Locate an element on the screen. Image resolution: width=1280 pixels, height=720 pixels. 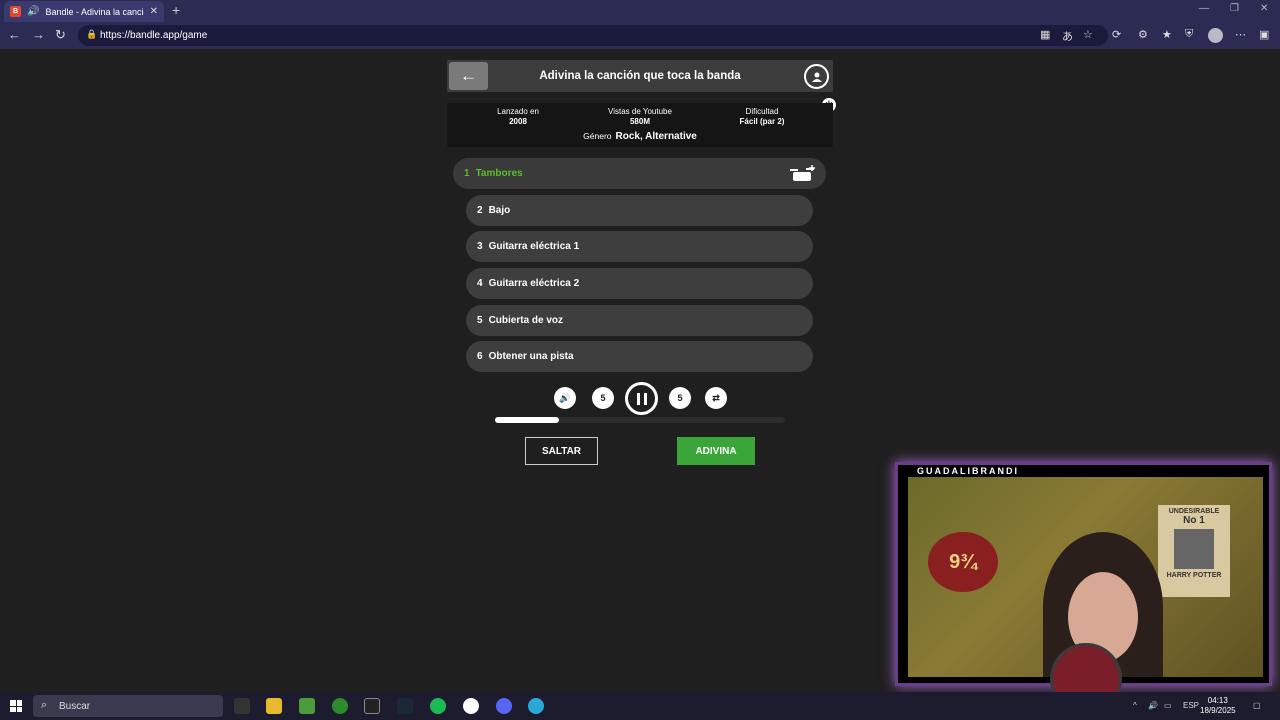
user-icon is located at coordinates (816, 77).